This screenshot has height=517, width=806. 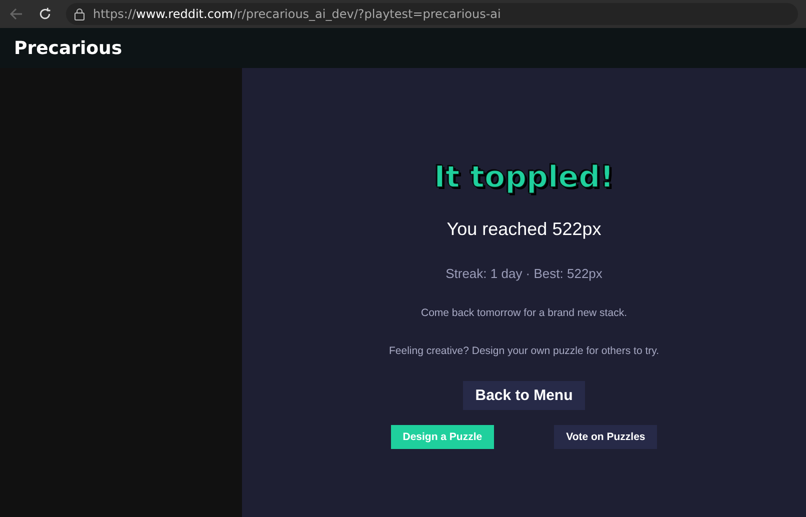 What do you see at coordinates (524, 351) in the screenshot?
I see `prompt-text: Feeling creative? Design your own puzzle for others to try.` at bounding box center [524, 351].